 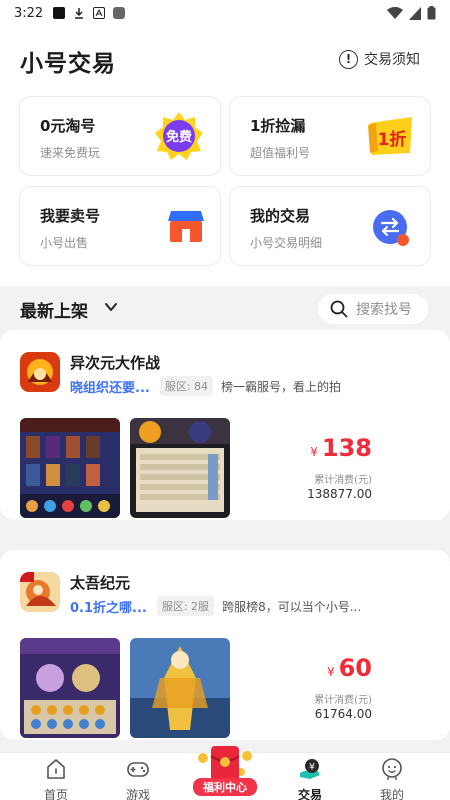 I want to click on signal-icon, so click(x=415, y=13).